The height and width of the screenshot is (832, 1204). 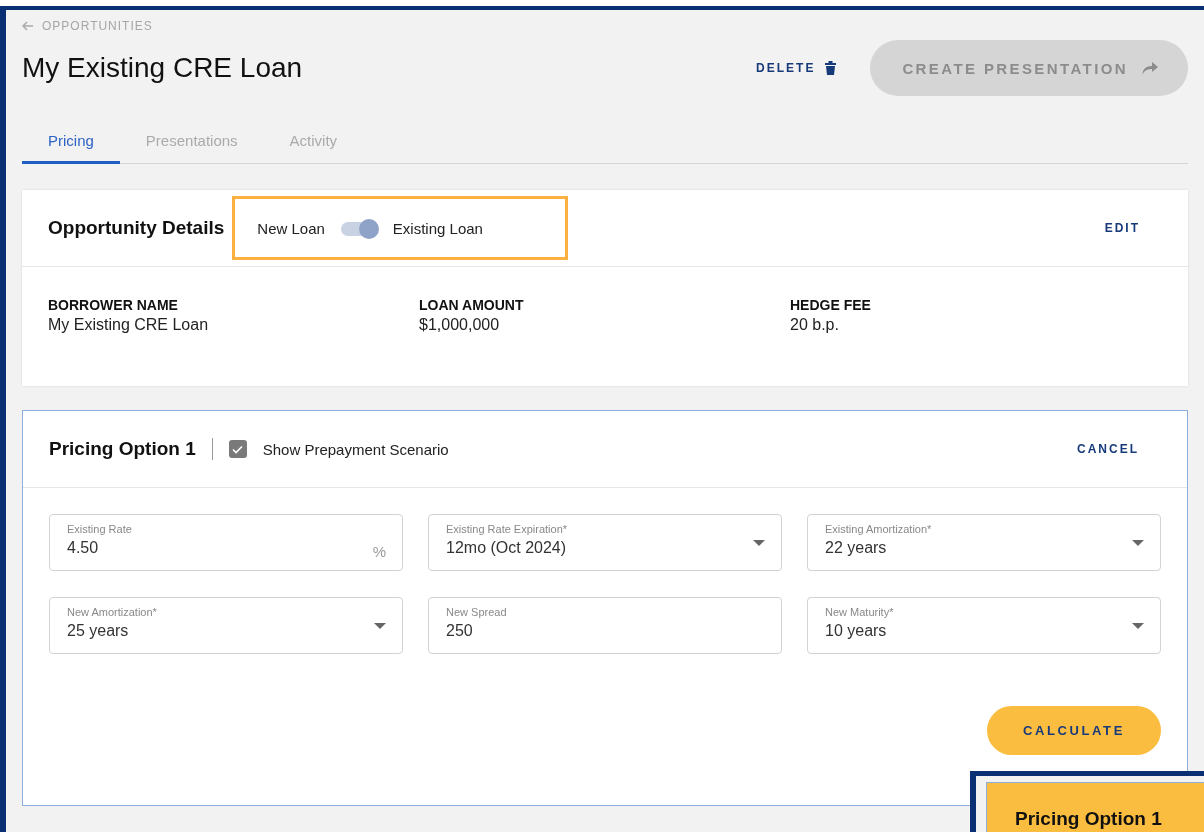 I want to click on cancel-button: CANCEL, so click(x=1108, y=449).